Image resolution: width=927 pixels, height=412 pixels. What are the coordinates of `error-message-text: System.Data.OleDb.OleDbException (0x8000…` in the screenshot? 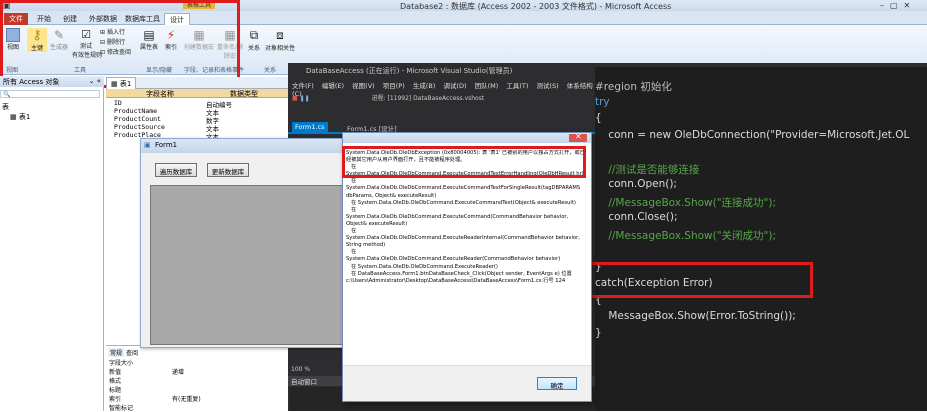 It's located at (465, 217).